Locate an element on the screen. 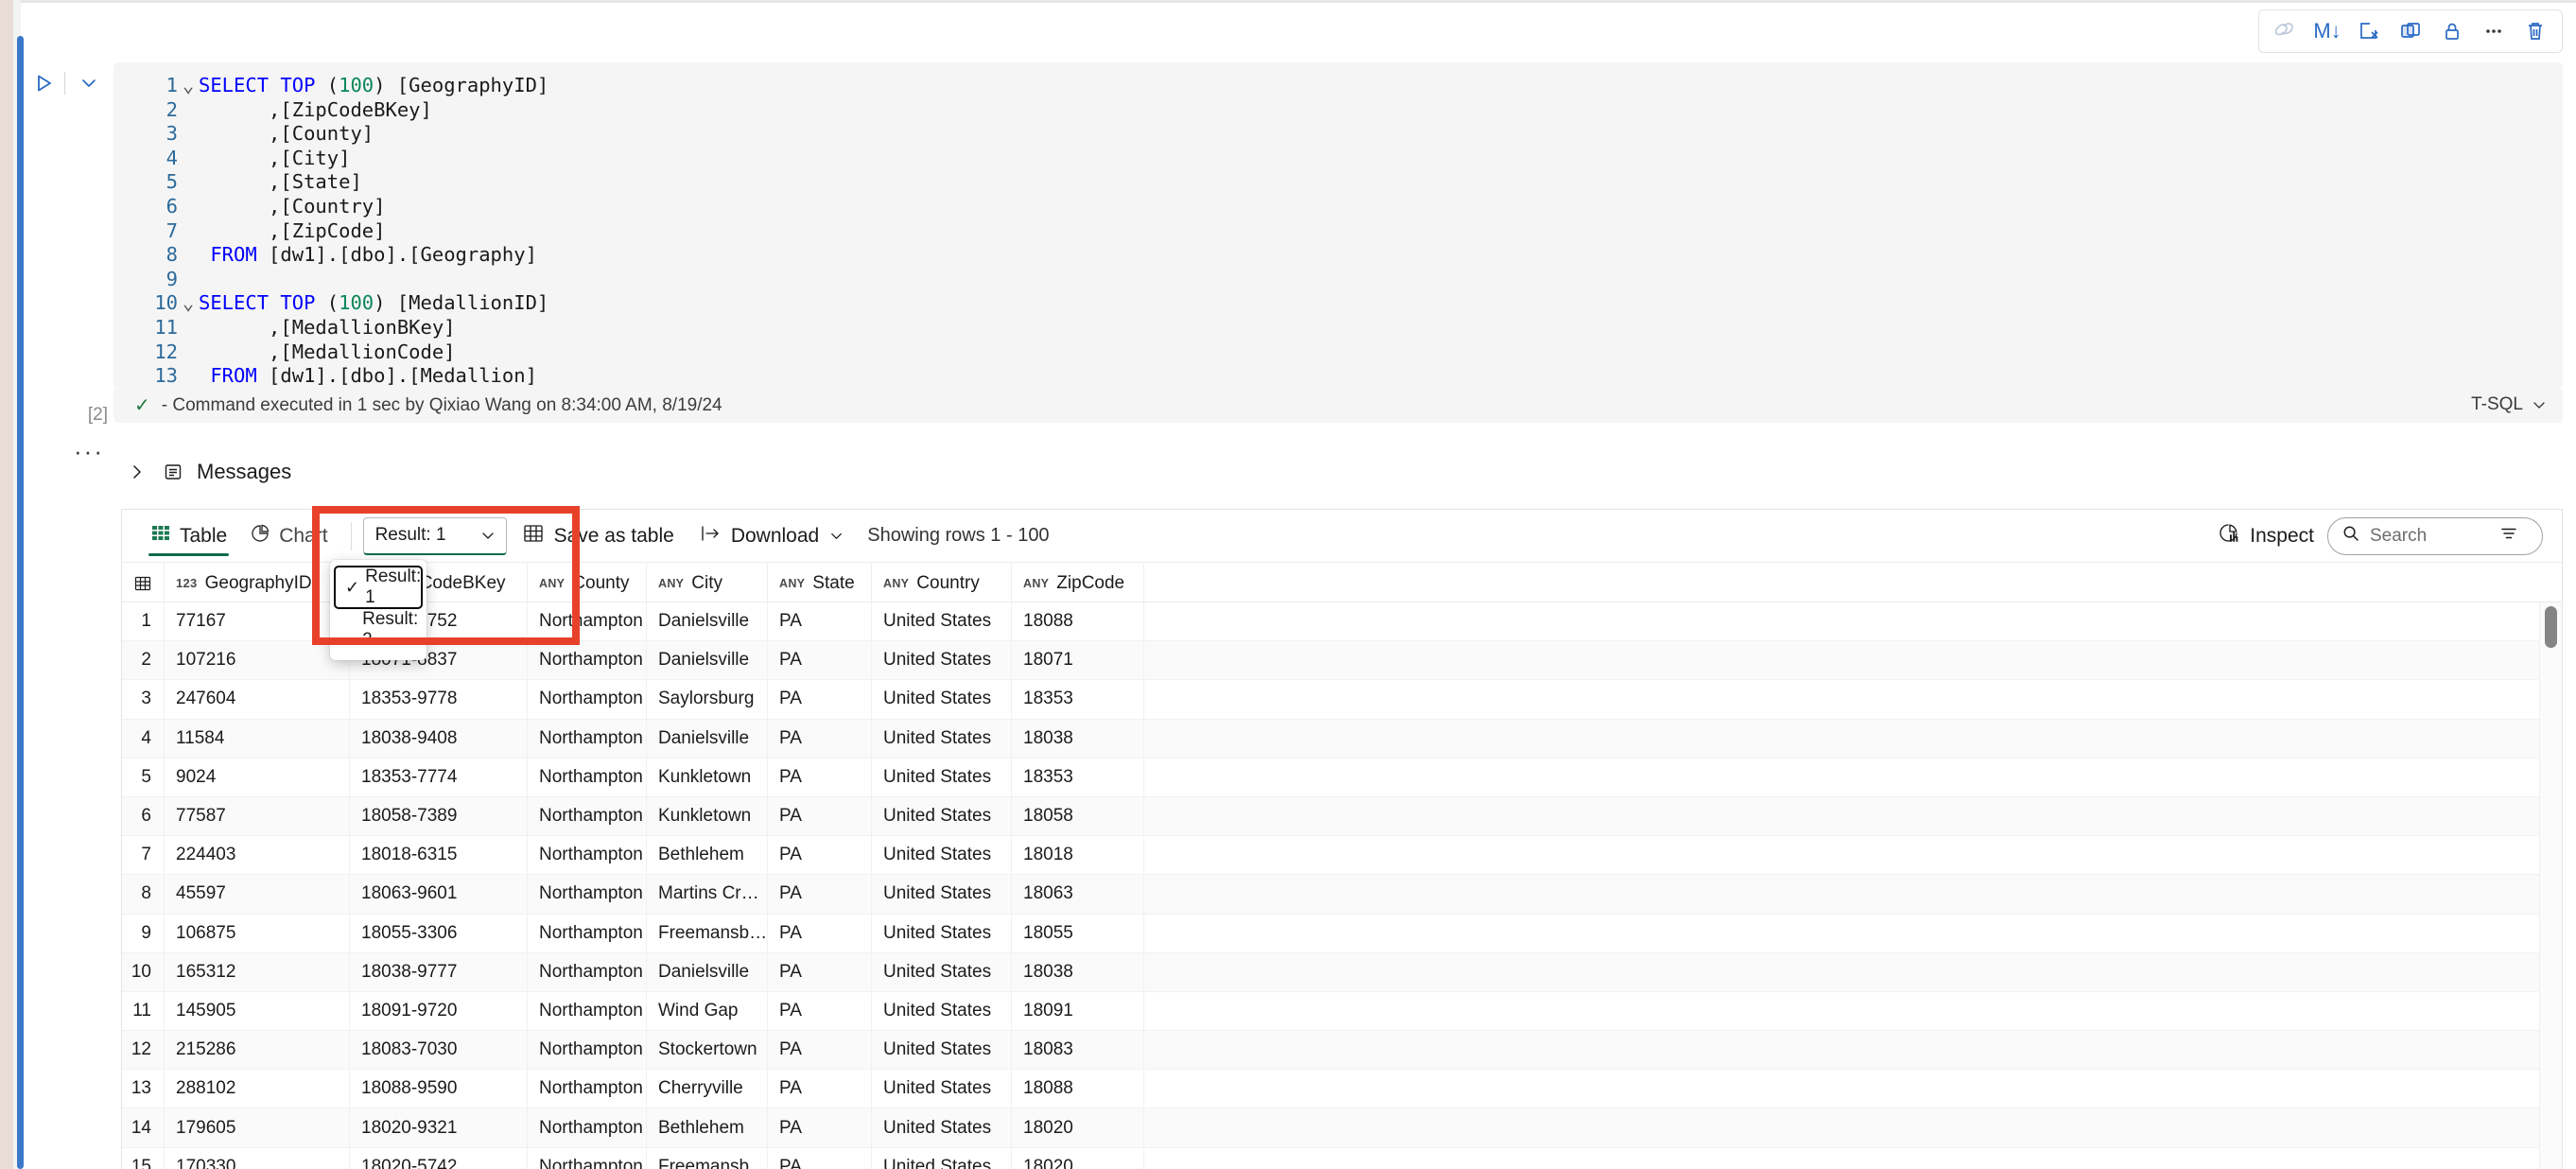  table-cell: 18063 is located at coordinates (1078, 894).